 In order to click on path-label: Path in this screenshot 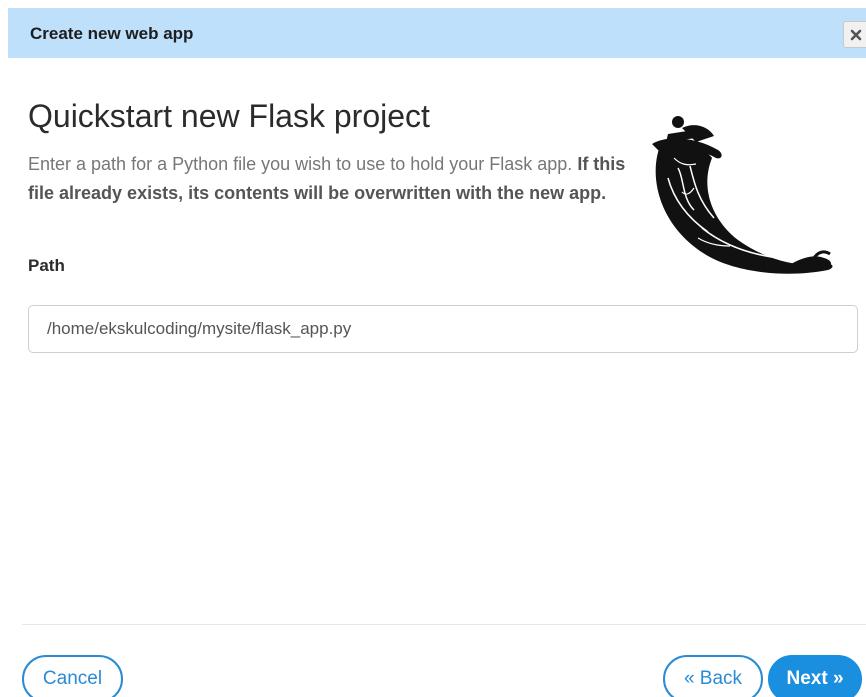, I will do `click(46, 265)`.